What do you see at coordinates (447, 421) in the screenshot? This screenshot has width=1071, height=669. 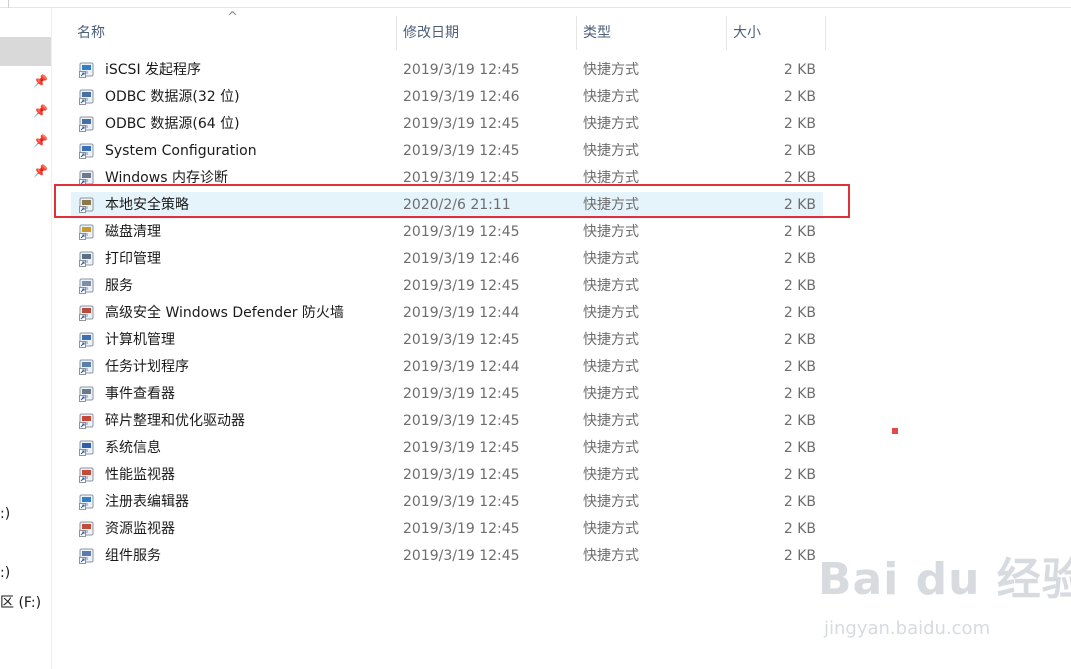 I see `file-row: 碎片整理和优化驱动器 2019/3/19 12:45 快捷方式 2 KB` at bounding box center [447, 421].